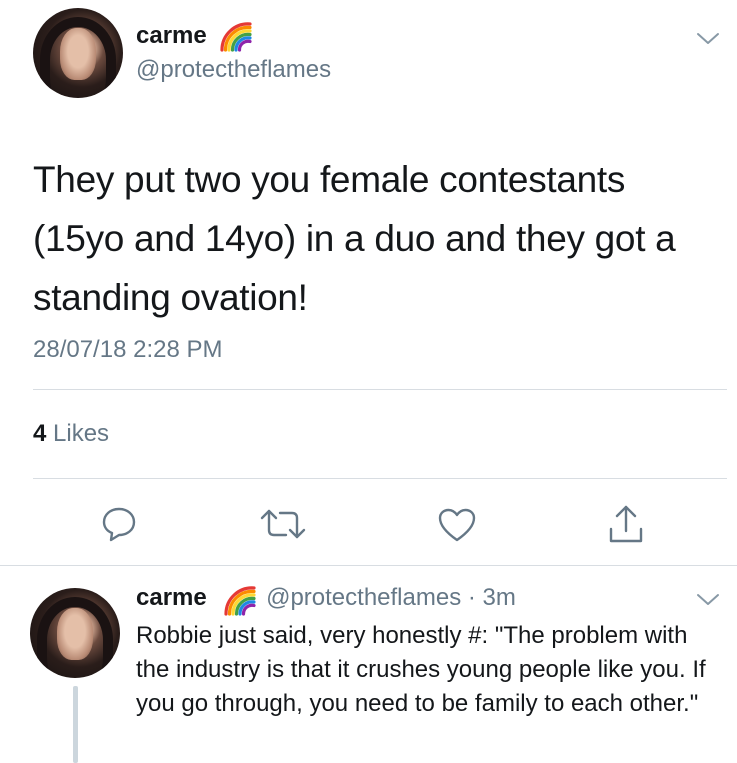  I want to click on reply-author-handle: @protectheflames, so click(363, 597).